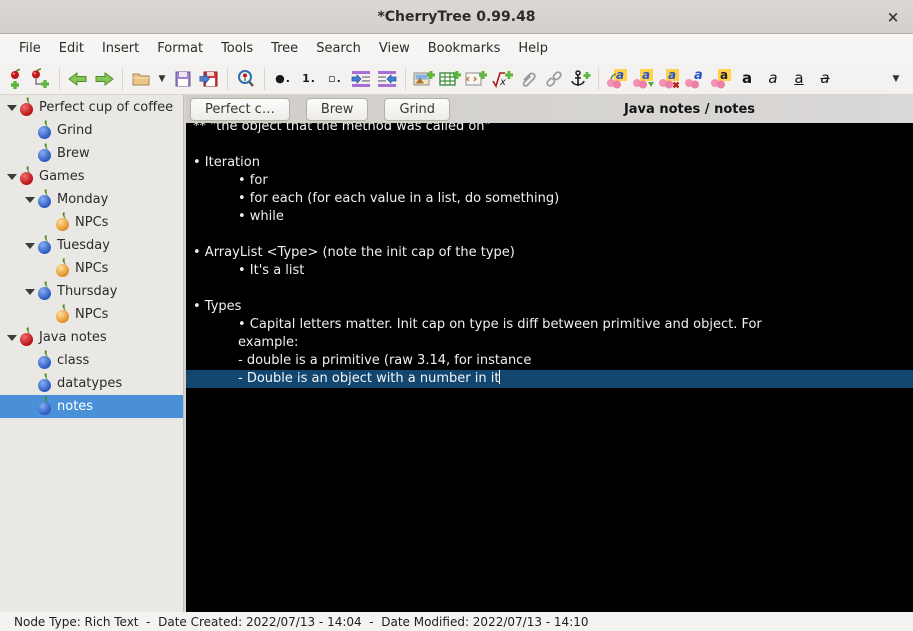 Image resolution: width=913 pixels, height=631 pixels. Describe the element at coordinates (554, 79) in the screenshot. I see `insert-link-icon` at that location.